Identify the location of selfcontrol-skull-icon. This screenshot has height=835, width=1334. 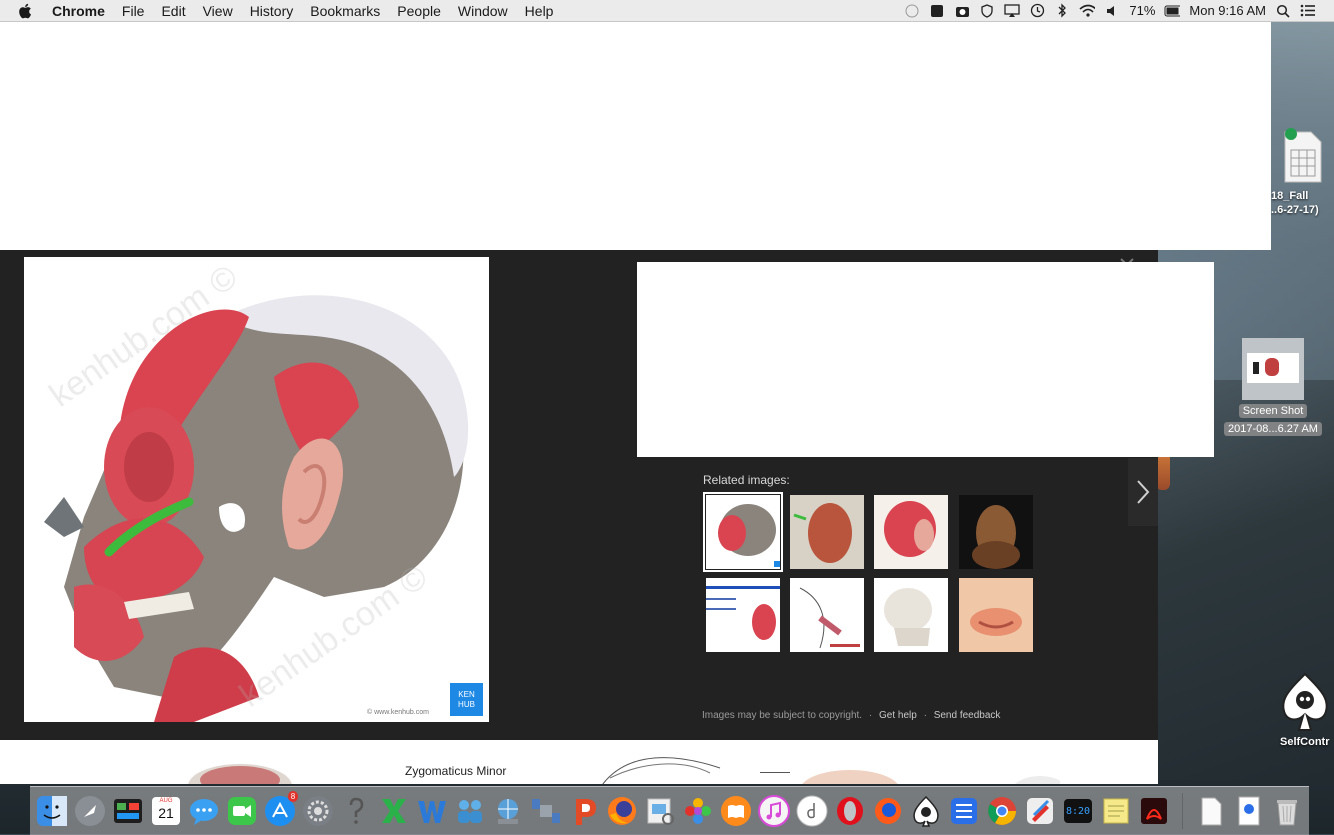
(1305, 701).